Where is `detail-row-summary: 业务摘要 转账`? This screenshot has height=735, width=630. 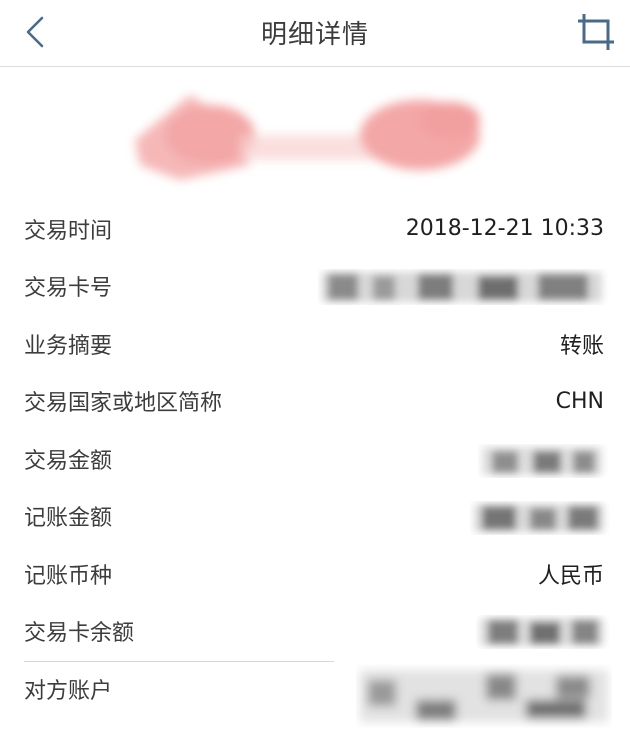 detail-row-summary: 业务摘要 转账 is located at coordinates (315, 344).